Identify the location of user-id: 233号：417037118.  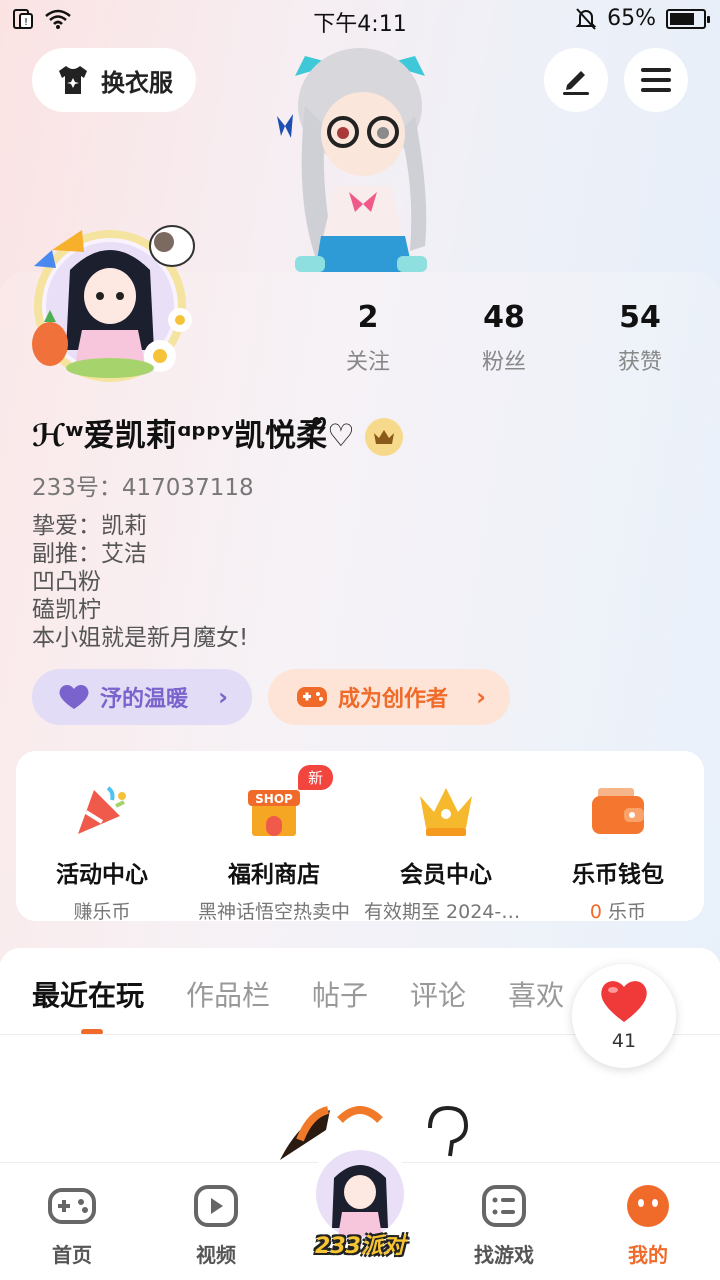
(143, 488).